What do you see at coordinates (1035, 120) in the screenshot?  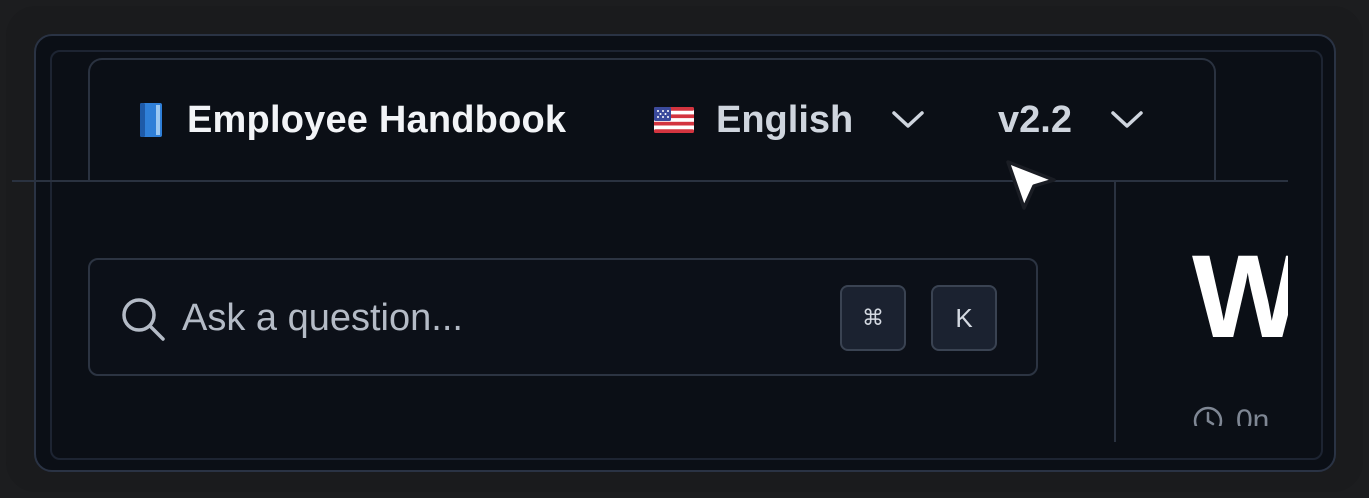 I see `version-label: v2.2` at bounding box center [1035, 120].